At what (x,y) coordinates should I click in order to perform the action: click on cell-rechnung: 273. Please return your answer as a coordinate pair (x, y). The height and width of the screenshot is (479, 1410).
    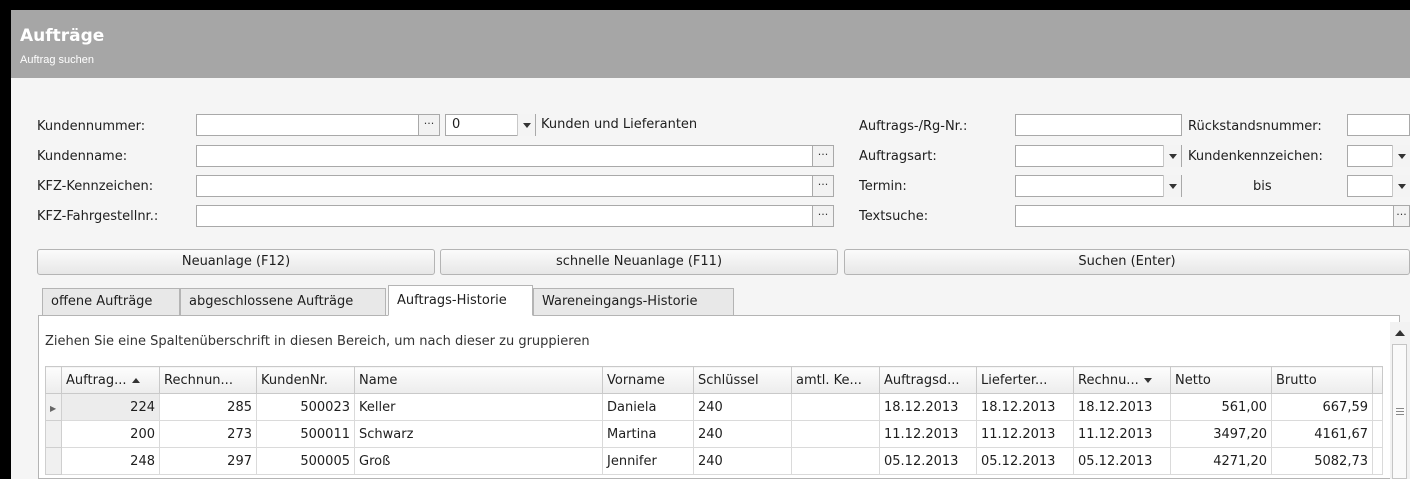
    Looking at the image, I should click on (208, 434).